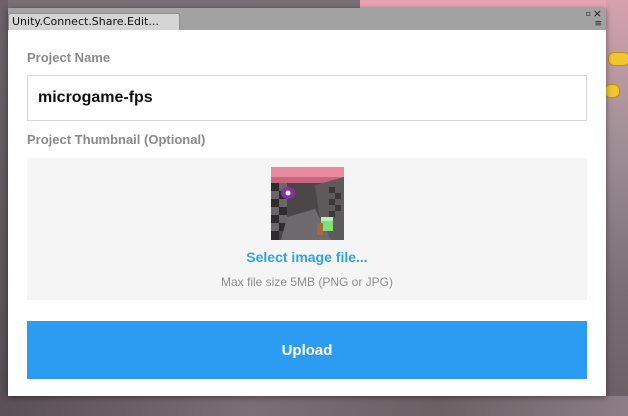  I want to click on window-controls-row: ≡, so click(598, 24).